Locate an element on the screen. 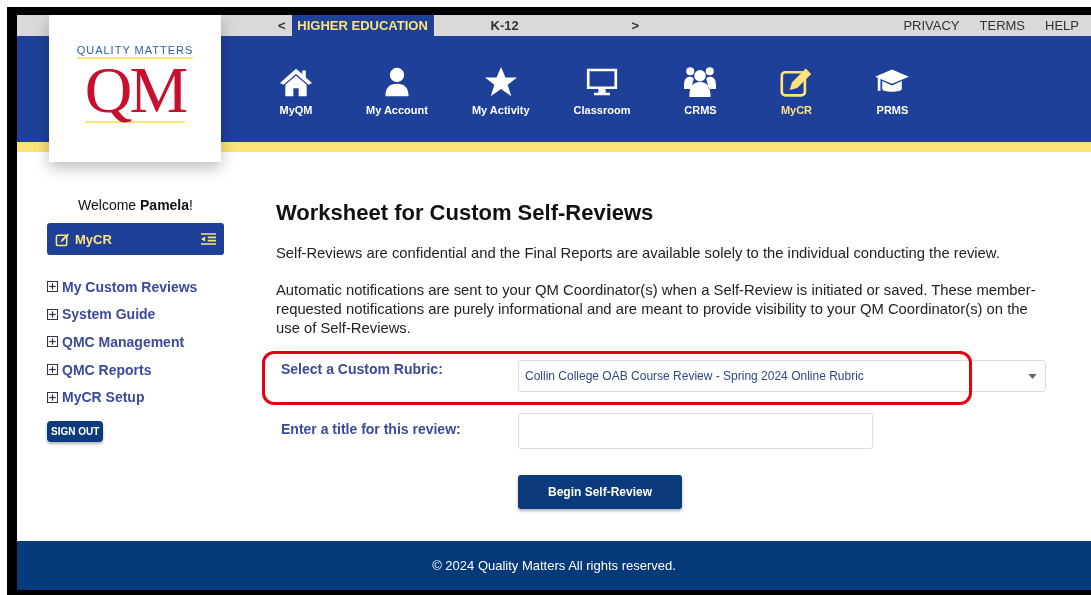 The image size is (1091, 595). sidebar-item: My Custom Reviews is located at coordinates (135, 287).